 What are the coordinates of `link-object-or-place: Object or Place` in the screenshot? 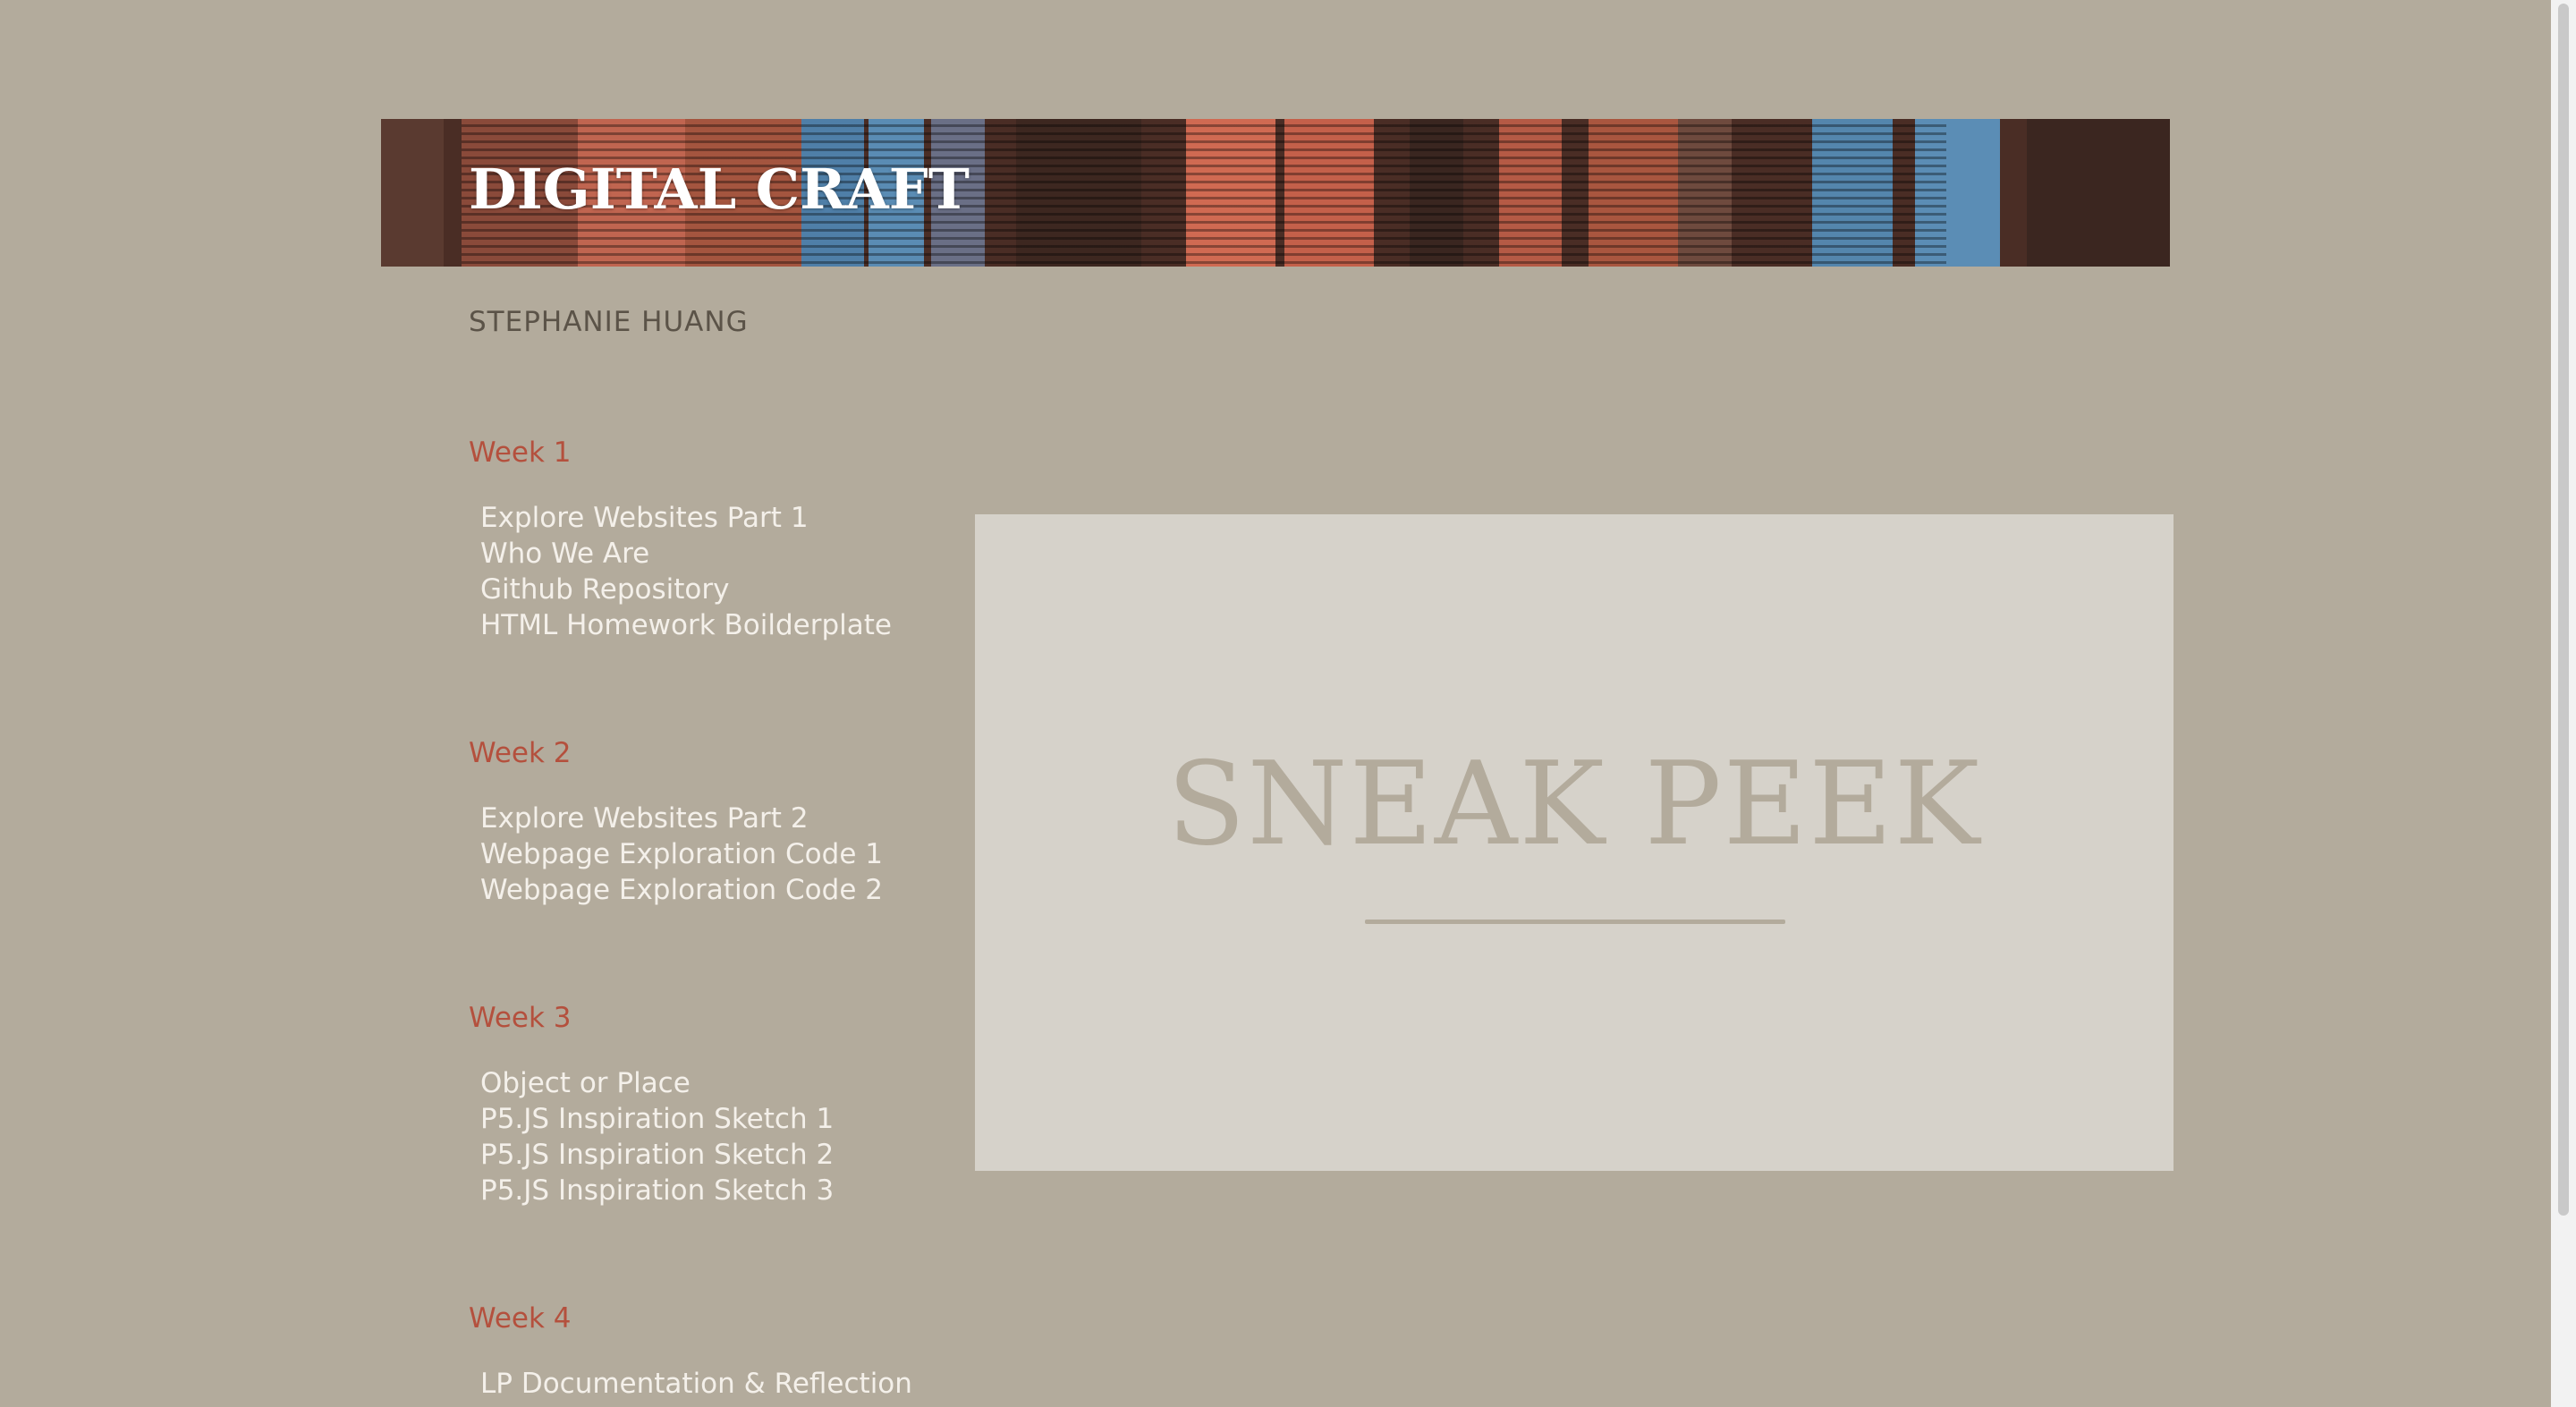 It's located at (657, 1083).